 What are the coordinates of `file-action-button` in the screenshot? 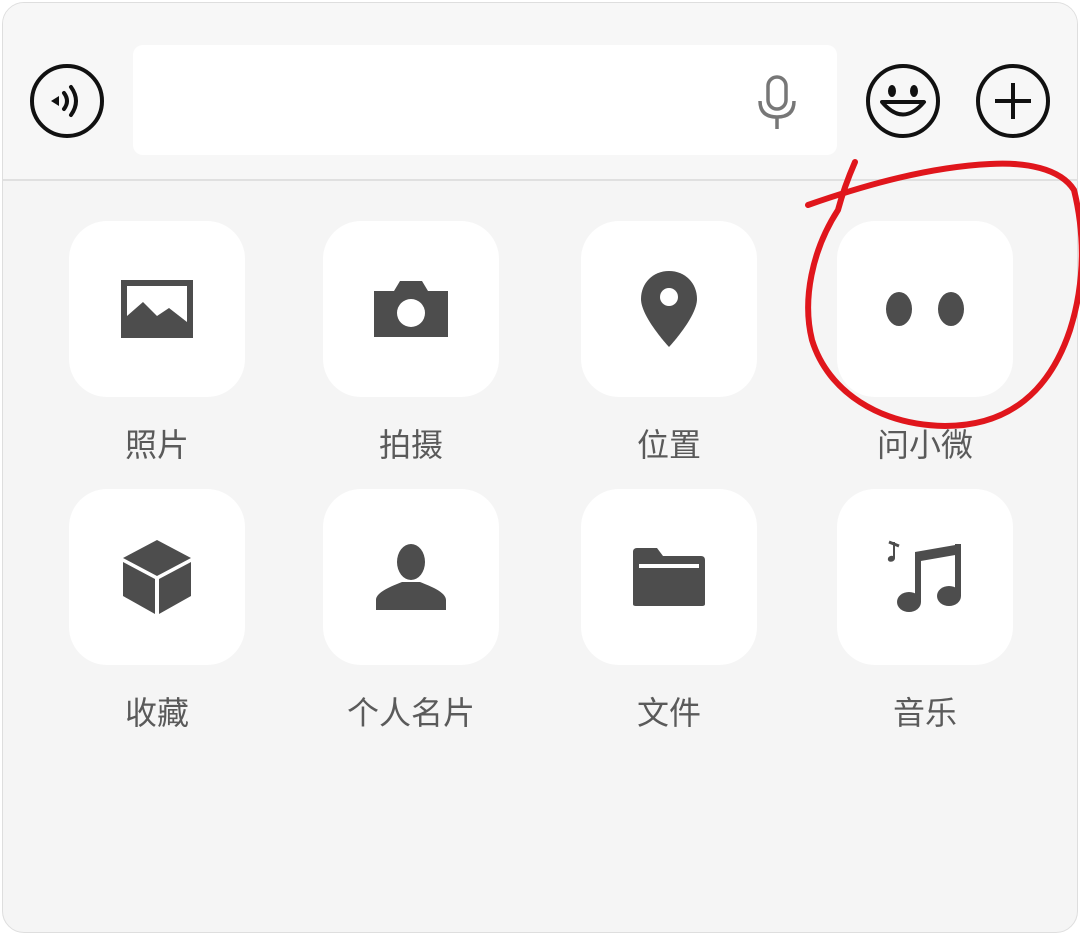 It's located at (669, 577).